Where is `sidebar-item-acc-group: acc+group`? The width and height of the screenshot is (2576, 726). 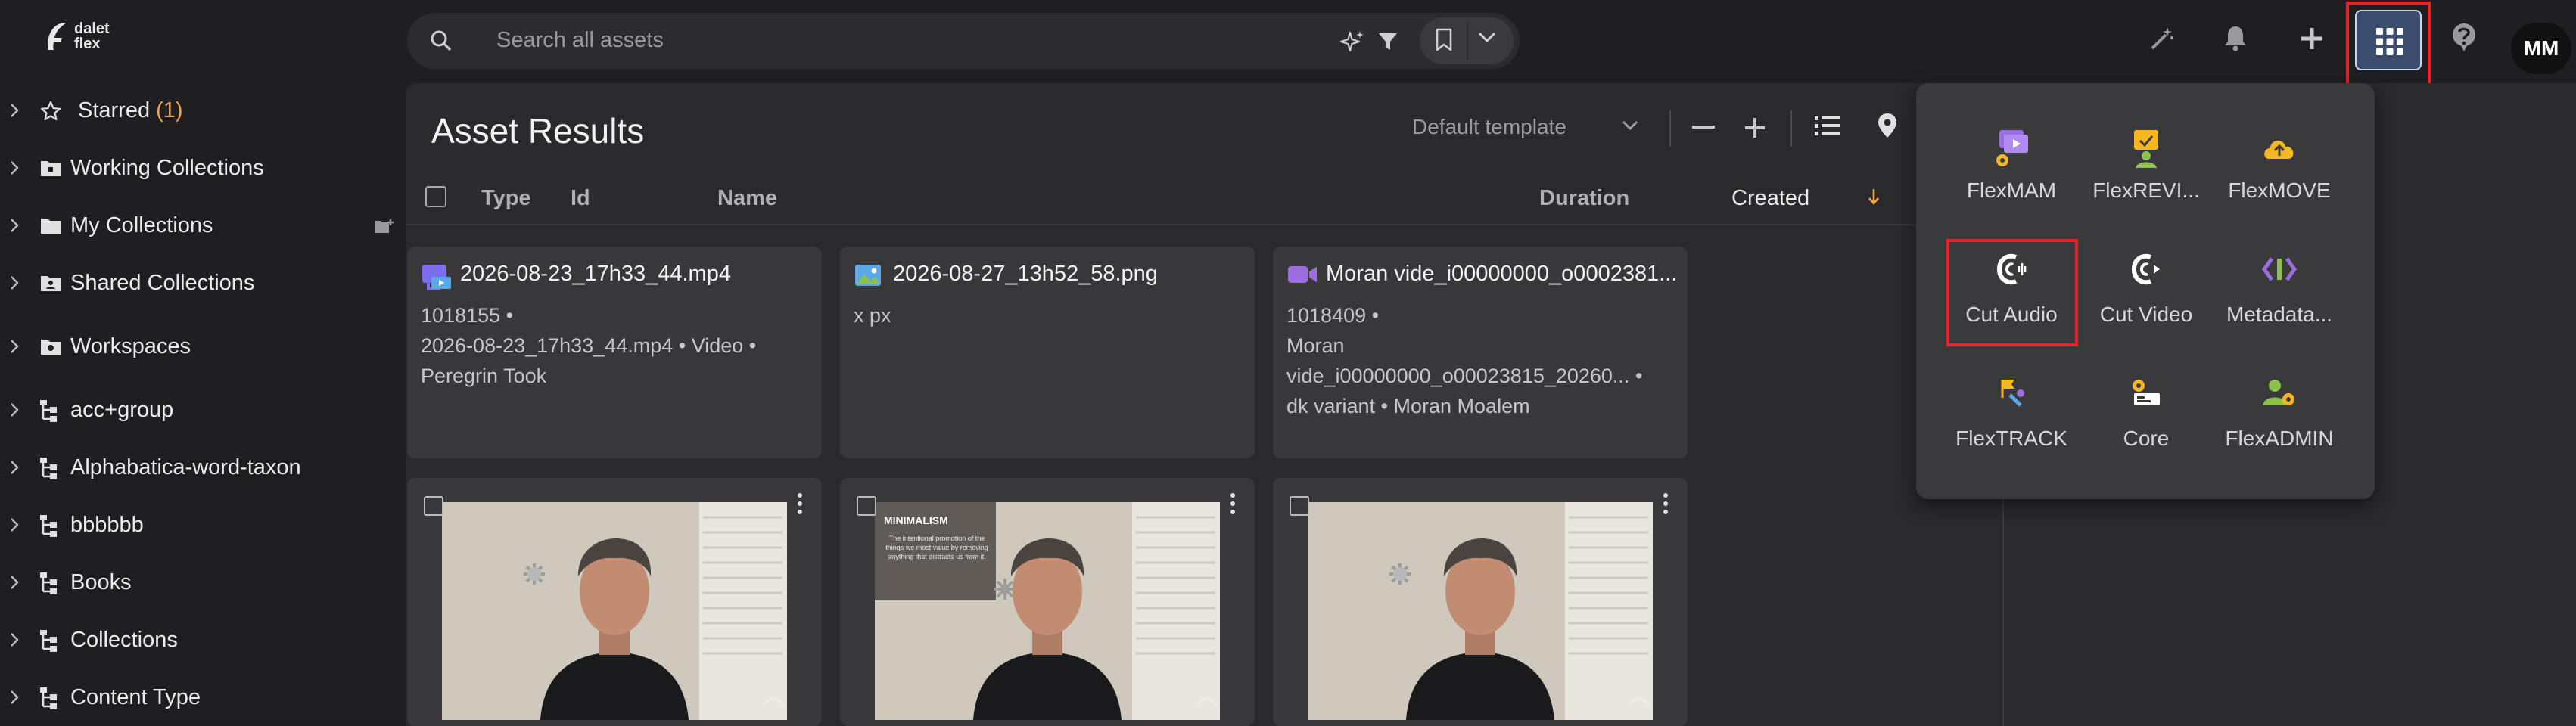 sidebar-item-acc-group: acc+group is located at coordinates (203, 410).